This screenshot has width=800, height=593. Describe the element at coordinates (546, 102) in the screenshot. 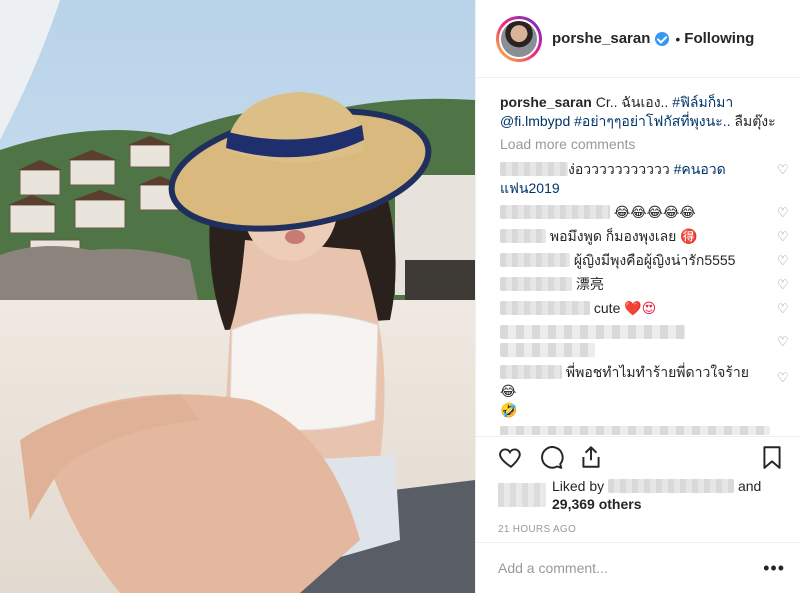

I see `caption-username: porshe_saran` at that location.